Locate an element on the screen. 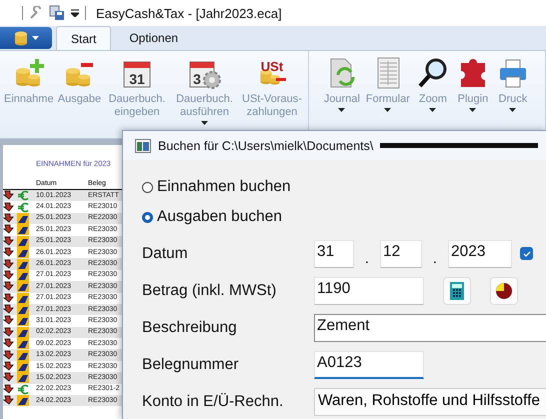 The width and height of the screenshot is (546, 419). coins-icon is located at coordinates (21, 38).